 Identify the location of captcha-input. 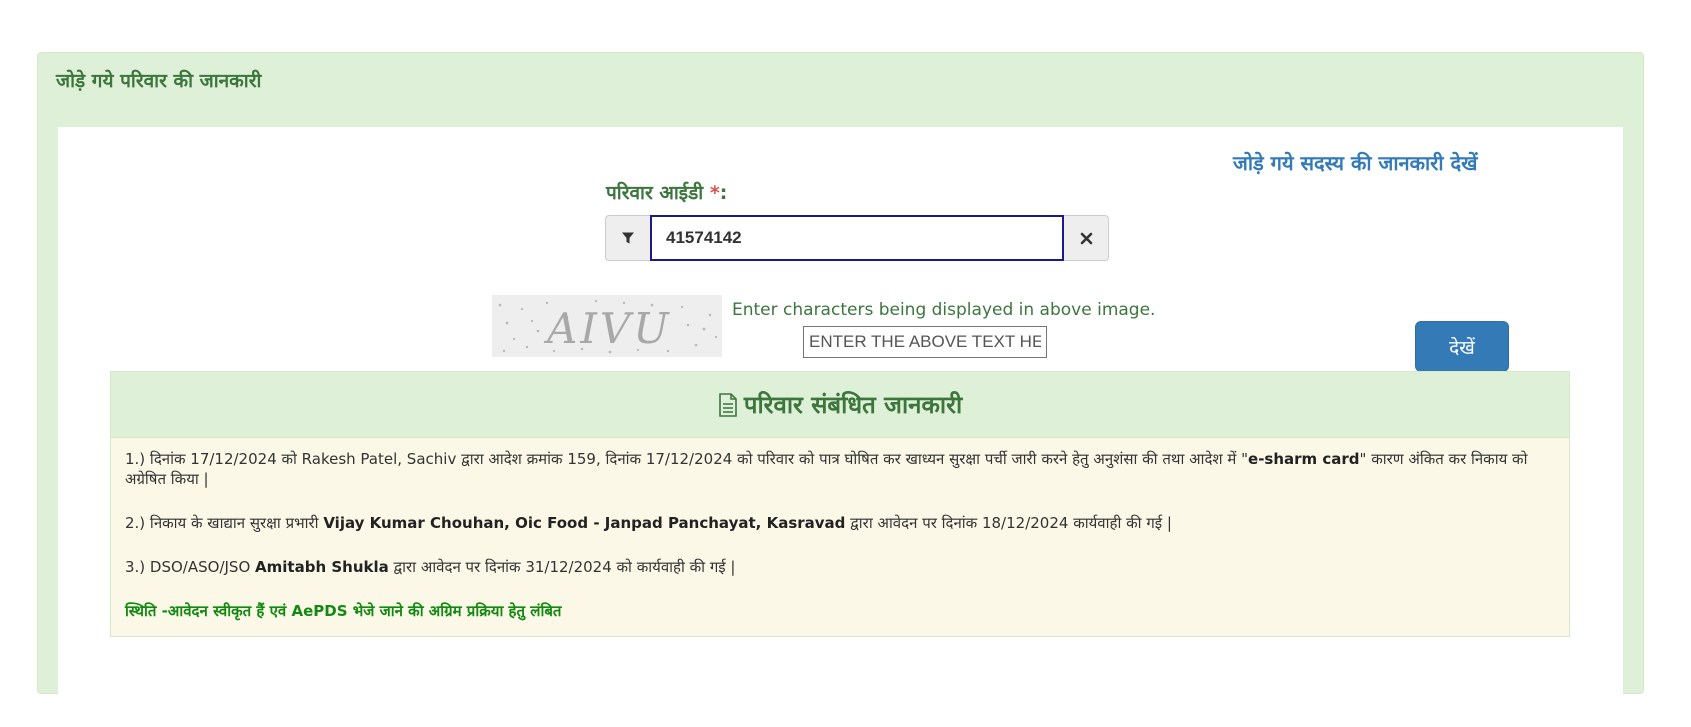
(925, 342).